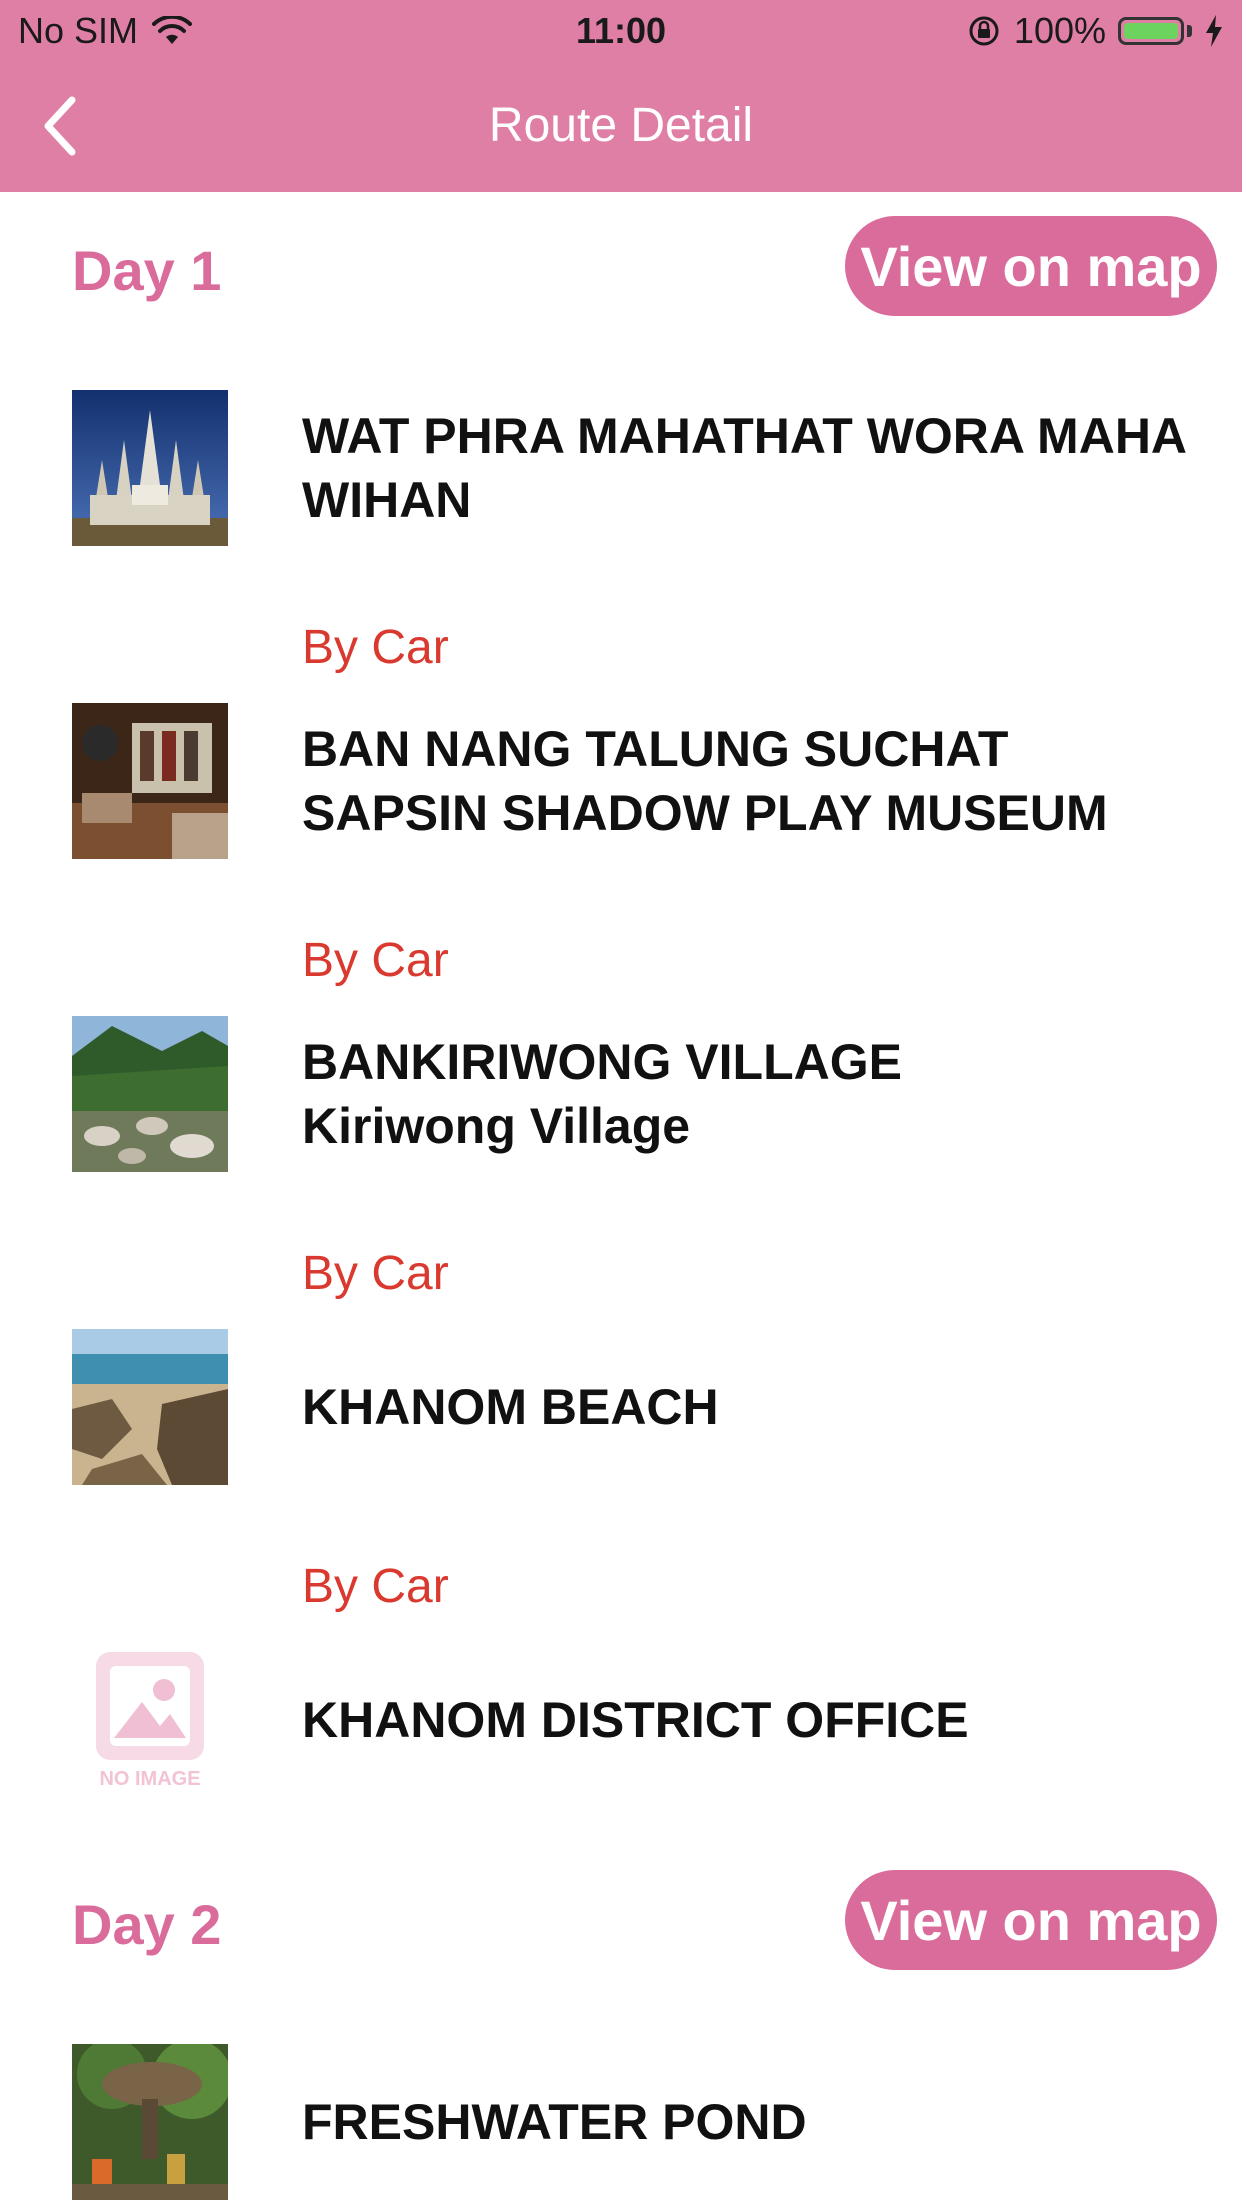 The width and height of the screenshot is (1242, 2208). Describe the element at coordinates (621, 266) in the screenshot. I see `day-1-header: Day 1 View on map` at that location.